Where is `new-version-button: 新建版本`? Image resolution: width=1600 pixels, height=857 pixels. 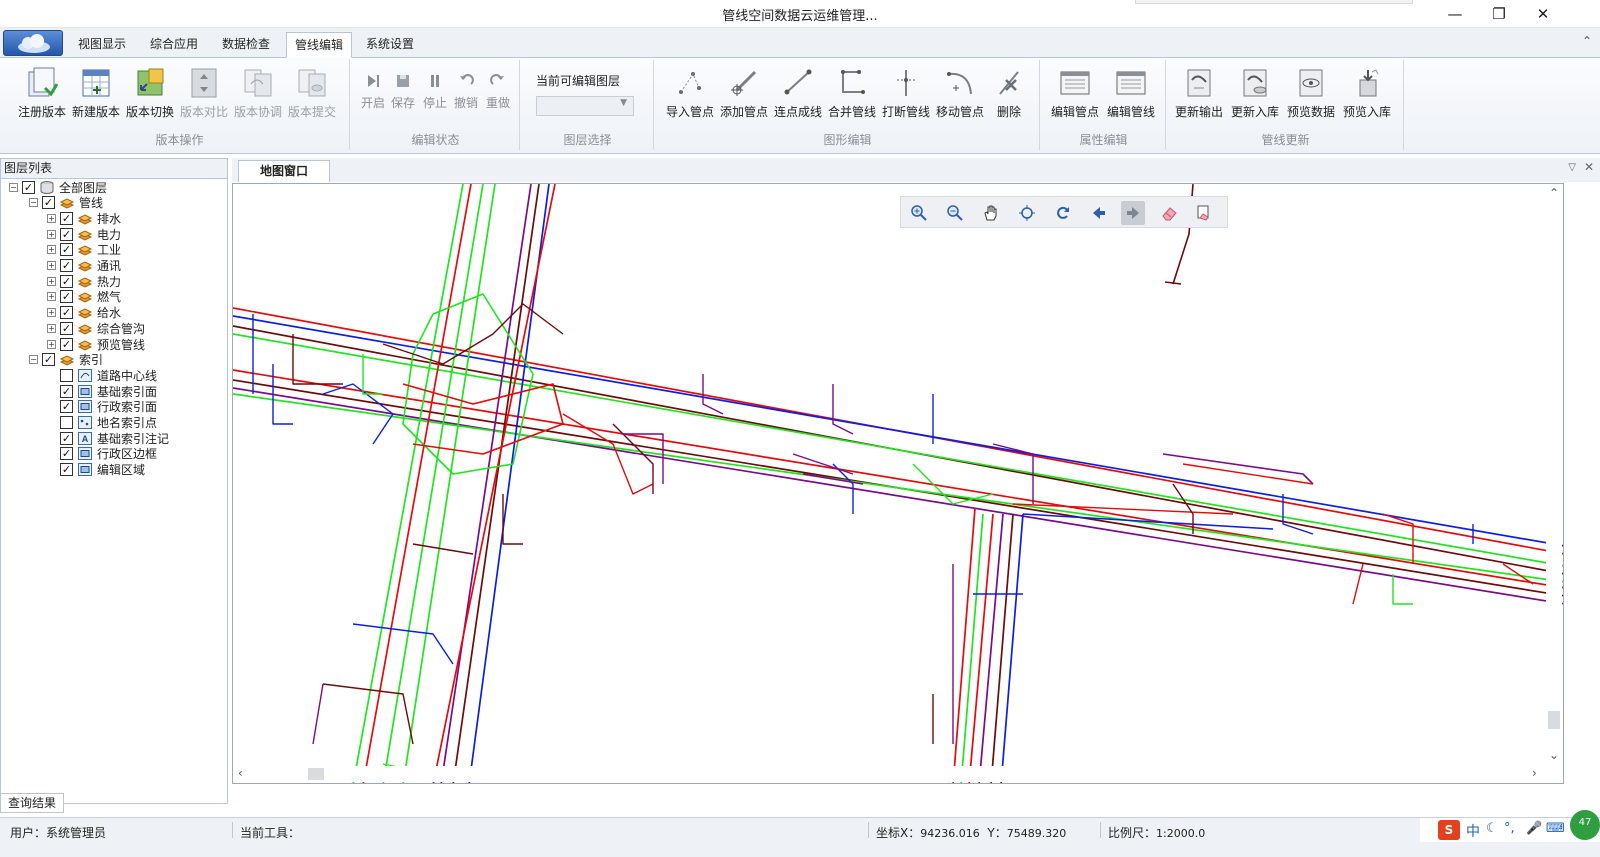 new-version-button: 新建版本 is located at coordinates (96, 93).